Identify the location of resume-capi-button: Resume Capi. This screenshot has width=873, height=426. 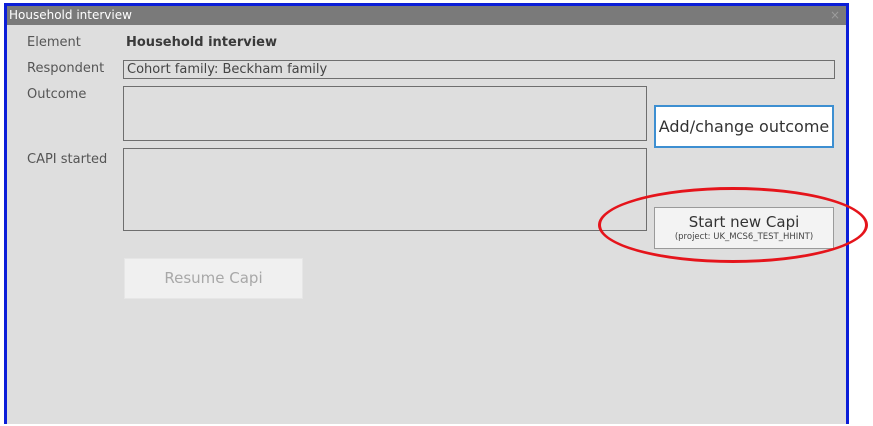
(213, 278).